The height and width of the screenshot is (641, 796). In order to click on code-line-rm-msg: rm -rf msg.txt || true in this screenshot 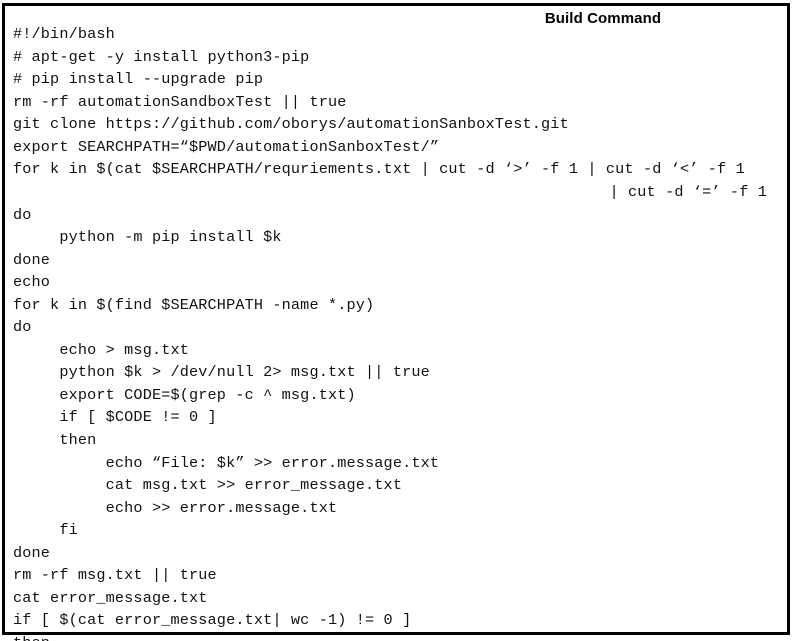, I will do `click(115, 575)`.